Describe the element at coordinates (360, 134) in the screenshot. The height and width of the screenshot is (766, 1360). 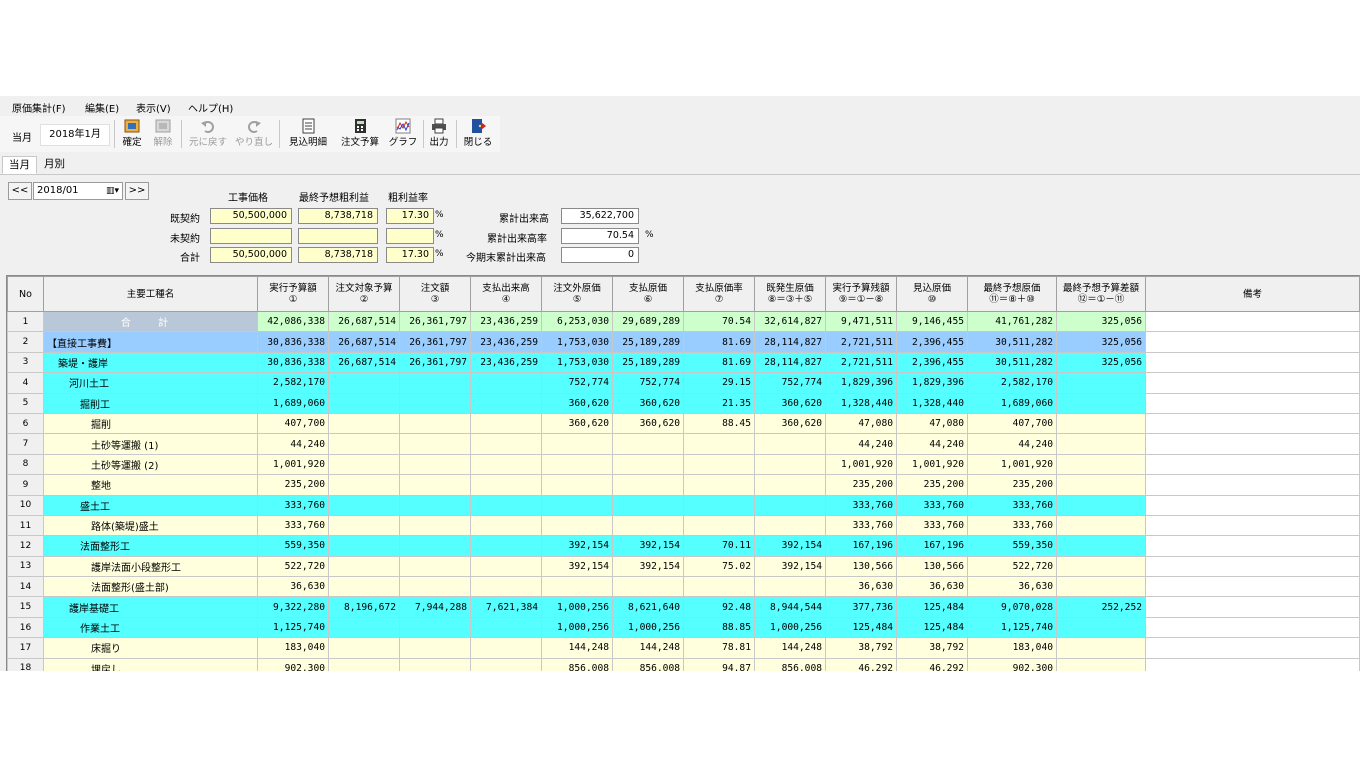
I see `order-budget-button: 注文予算` at that location.